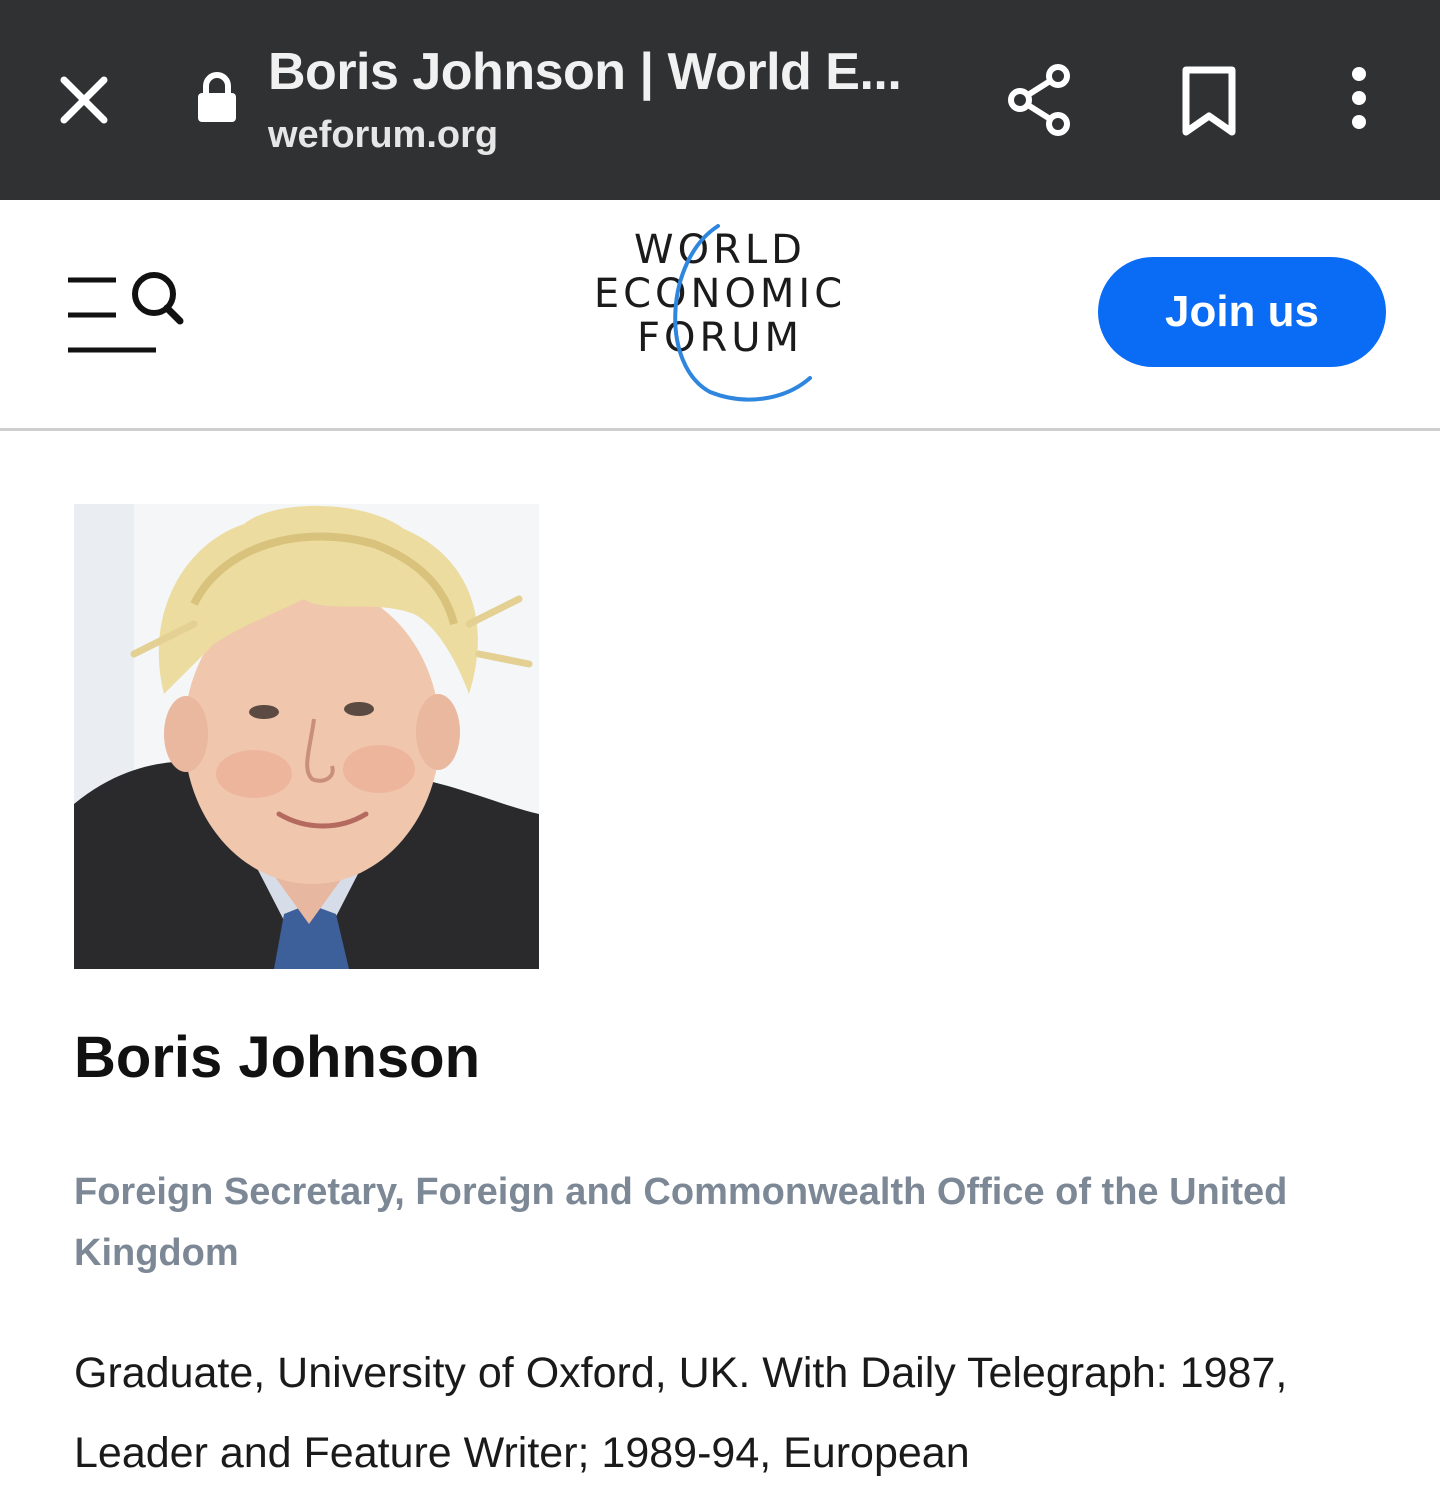 The height and width of the screenshot is (1495, 1440). What do you see at coordinates (383, 135) in the screenshot?
I see `page-url: weforum.org` at bounding box center [383, 135].